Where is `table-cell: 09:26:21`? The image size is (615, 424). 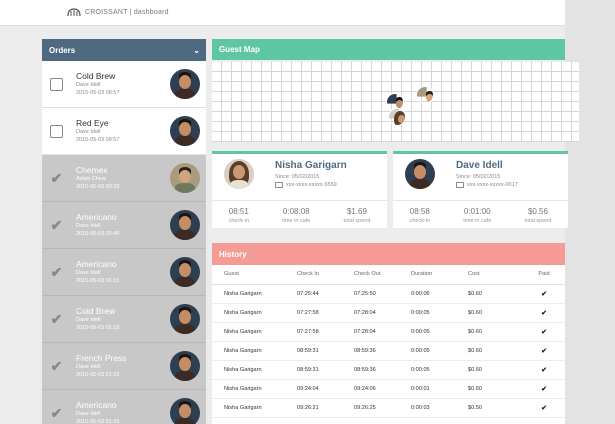 table-cell: 09:26:21 is located at coordinates (325, 408).